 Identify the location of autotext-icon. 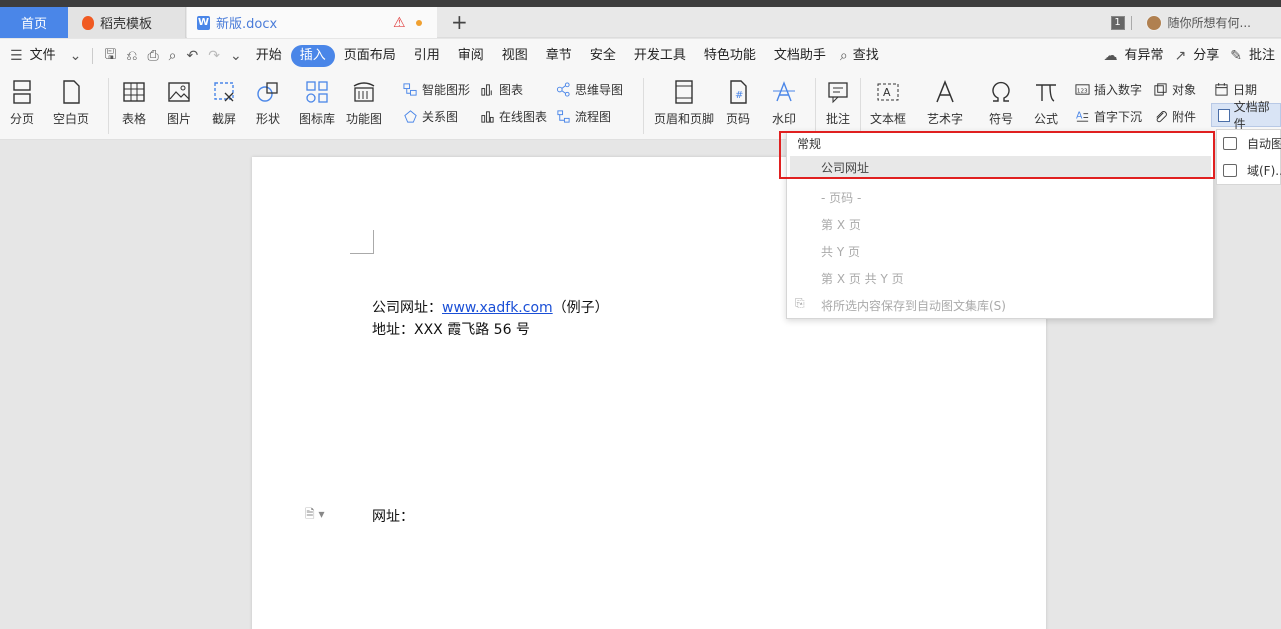
(1230, 143).